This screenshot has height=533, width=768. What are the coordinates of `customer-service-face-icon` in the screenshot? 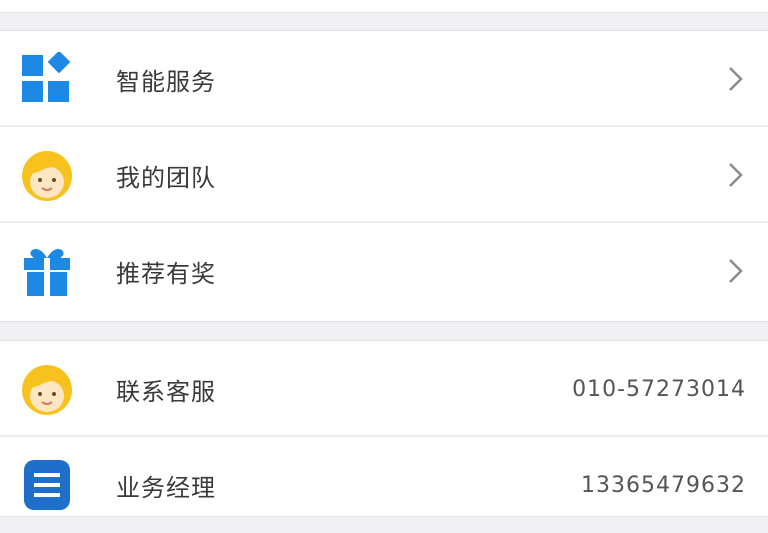 It's located at (47, 389).